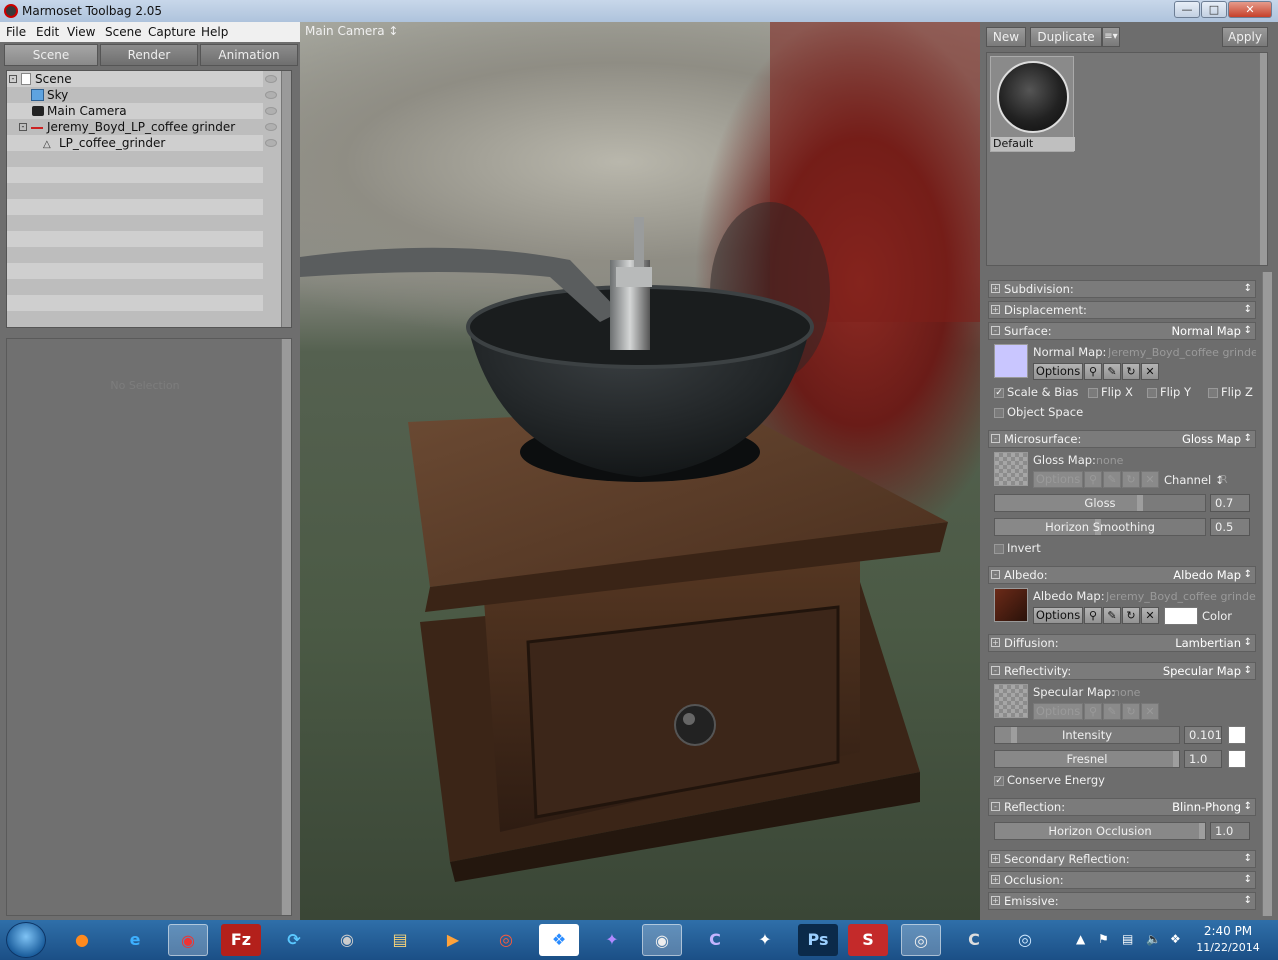 The height and width of the screenshot is (960, 1278). I want to click on tab-animation: Animation, so click(249, 55).